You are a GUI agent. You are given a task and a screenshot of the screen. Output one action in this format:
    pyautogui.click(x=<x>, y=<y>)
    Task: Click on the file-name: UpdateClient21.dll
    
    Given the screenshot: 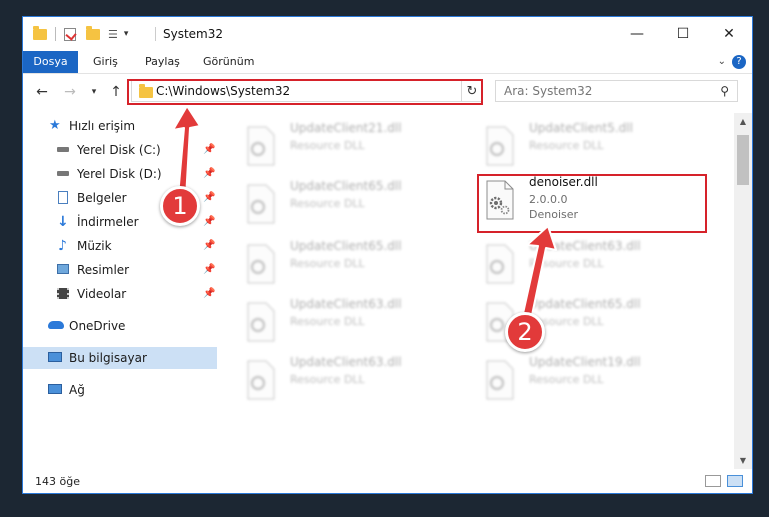 What is the action you would take?
    pyautogui.click(x=346, y=128)
    